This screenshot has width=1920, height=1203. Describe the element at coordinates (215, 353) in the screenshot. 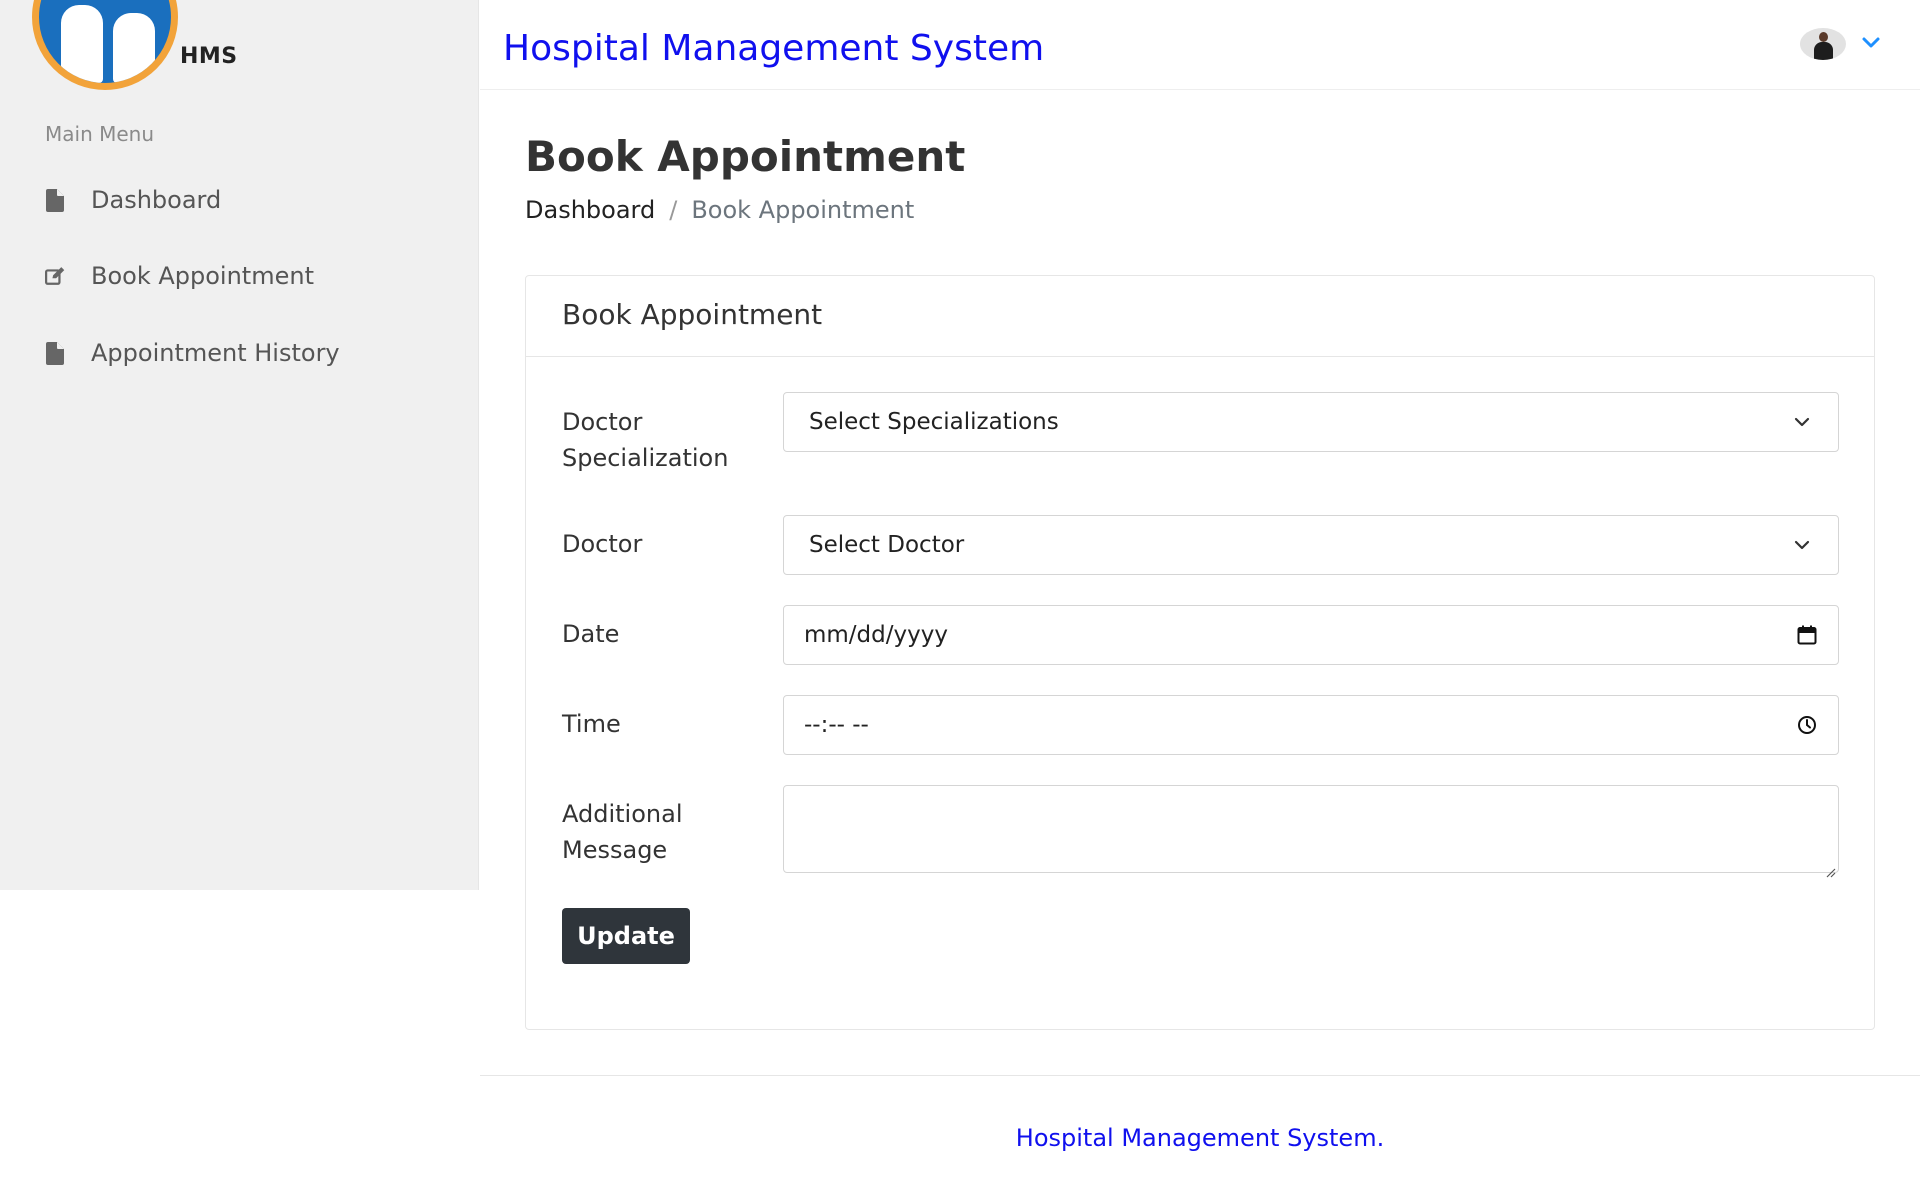

I see `sidebar-item-label: Appointment History` at that location.